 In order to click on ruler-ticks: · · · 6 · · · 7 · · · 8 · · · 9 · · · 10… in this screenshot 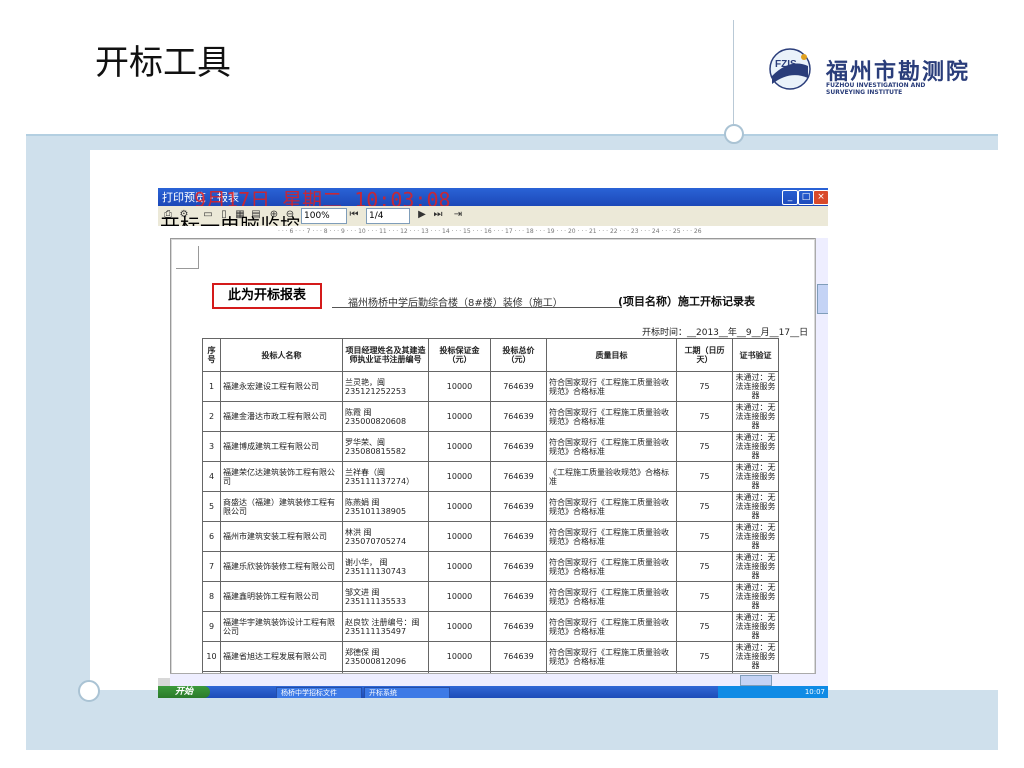, I will do `click(490, 231)`.